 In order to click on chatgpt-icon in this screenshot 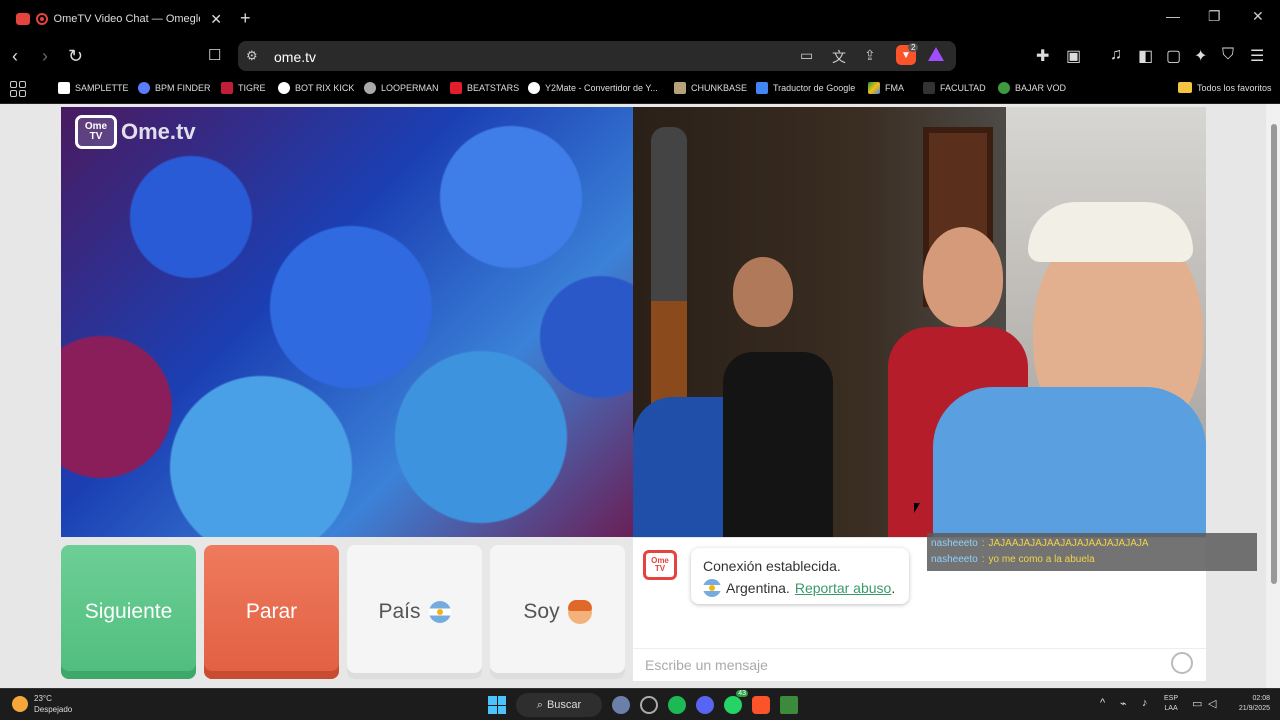, I will do `click(649, 705)`.